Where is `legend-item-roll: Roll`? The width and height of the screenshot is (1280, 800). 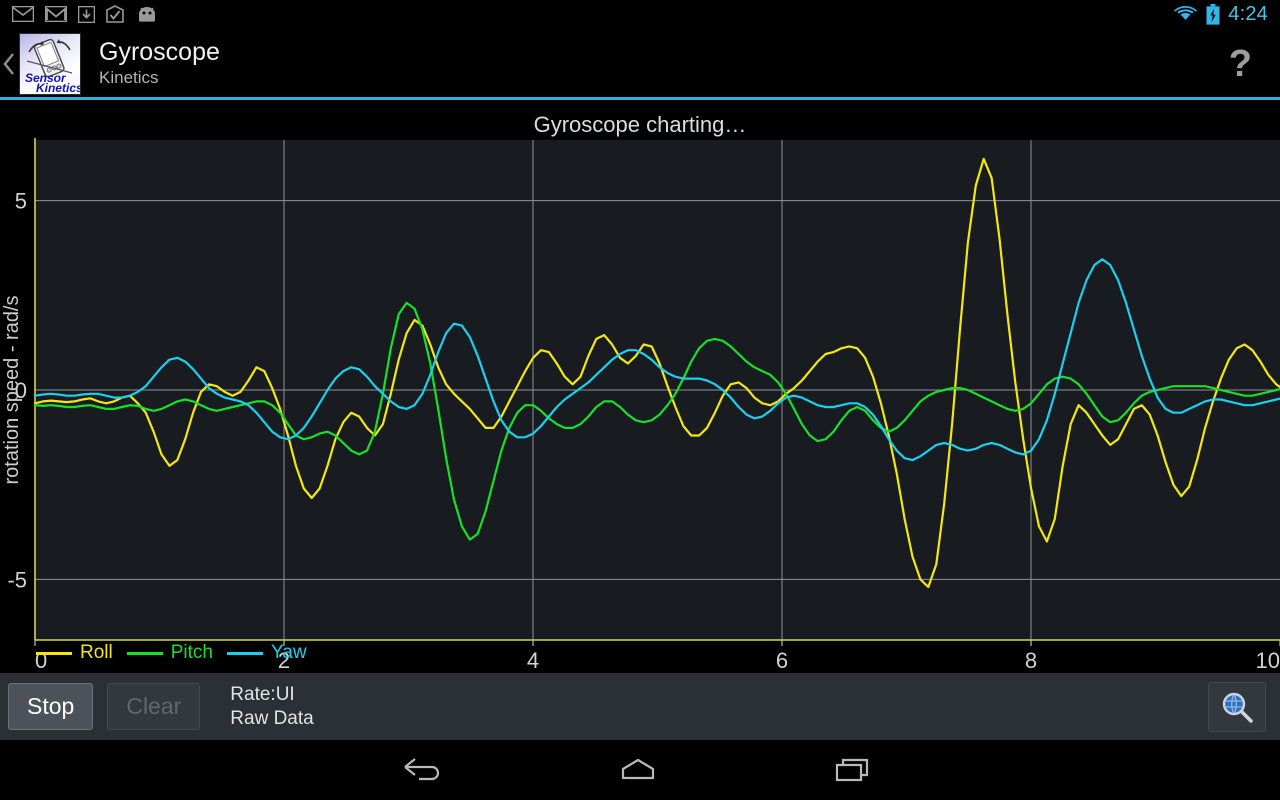
legend-item-roll: Roll is located at coordinates (74, 653).